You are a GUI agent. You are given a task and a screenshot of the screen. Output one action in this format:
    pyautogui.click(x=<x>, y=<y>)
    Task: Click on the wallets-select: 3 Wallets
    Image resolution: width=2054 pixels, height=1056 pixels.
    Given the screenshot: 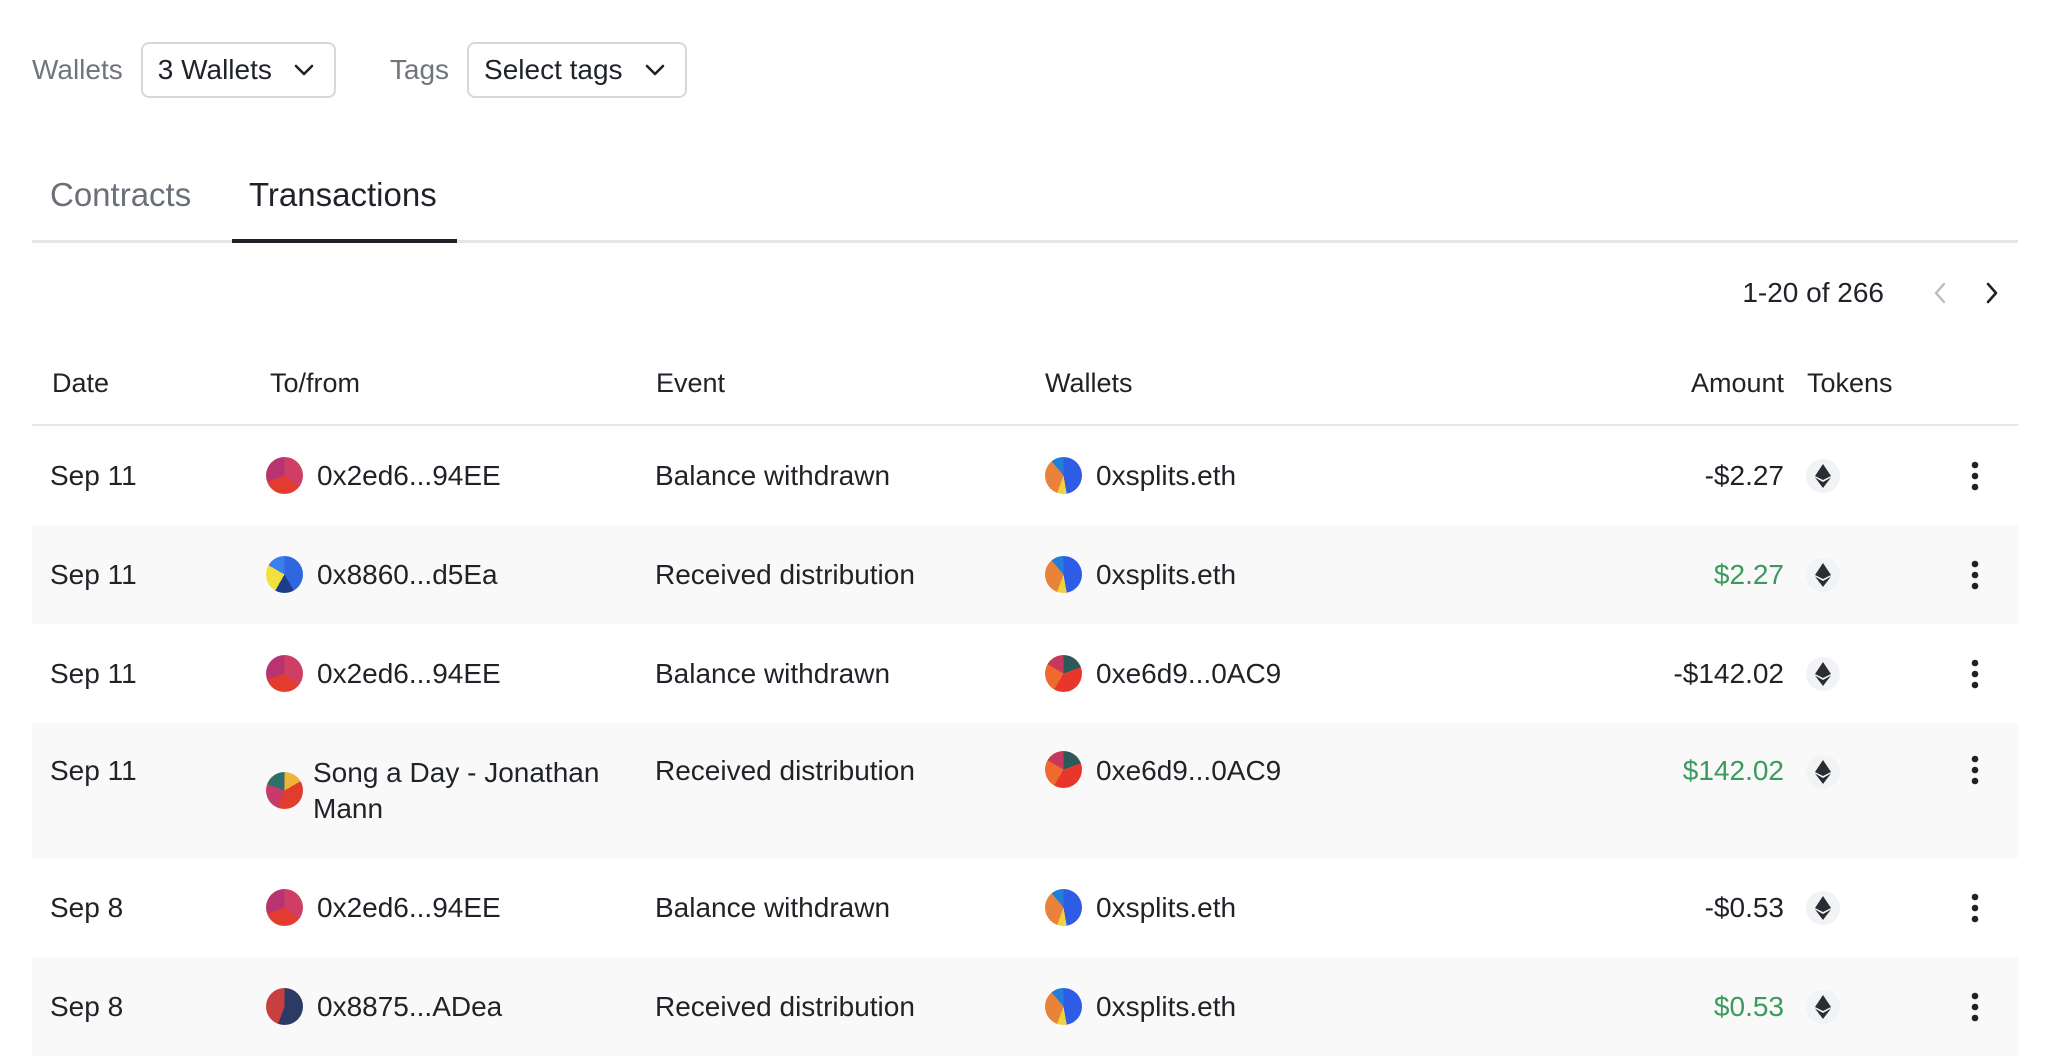 What is the action you would take?
    pyautogui.click(x=238, y=70)
    